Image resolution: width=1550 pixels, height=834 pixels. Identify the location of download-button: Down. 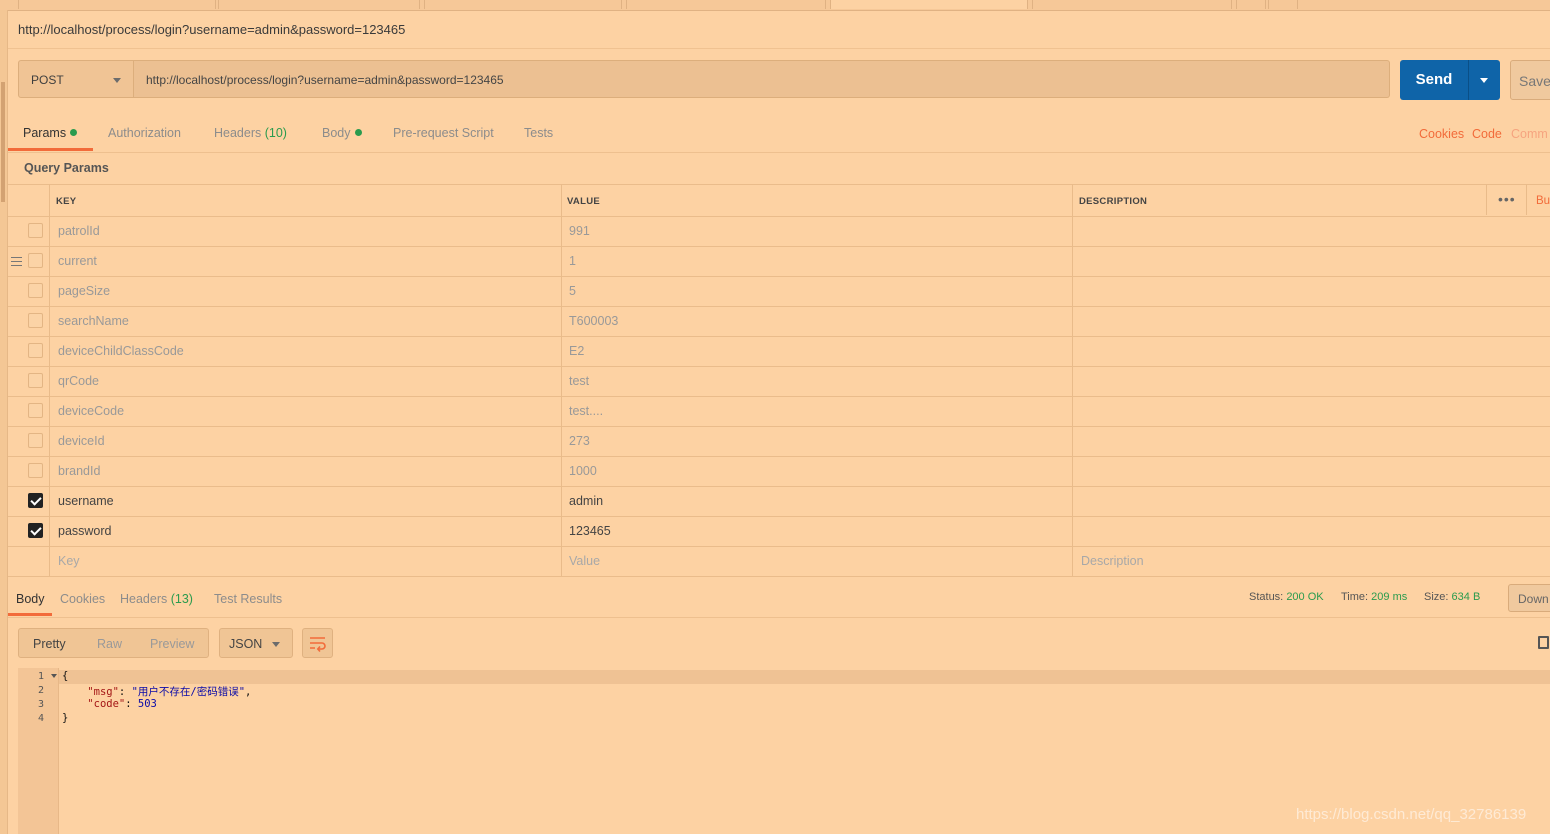
(1529, 598).